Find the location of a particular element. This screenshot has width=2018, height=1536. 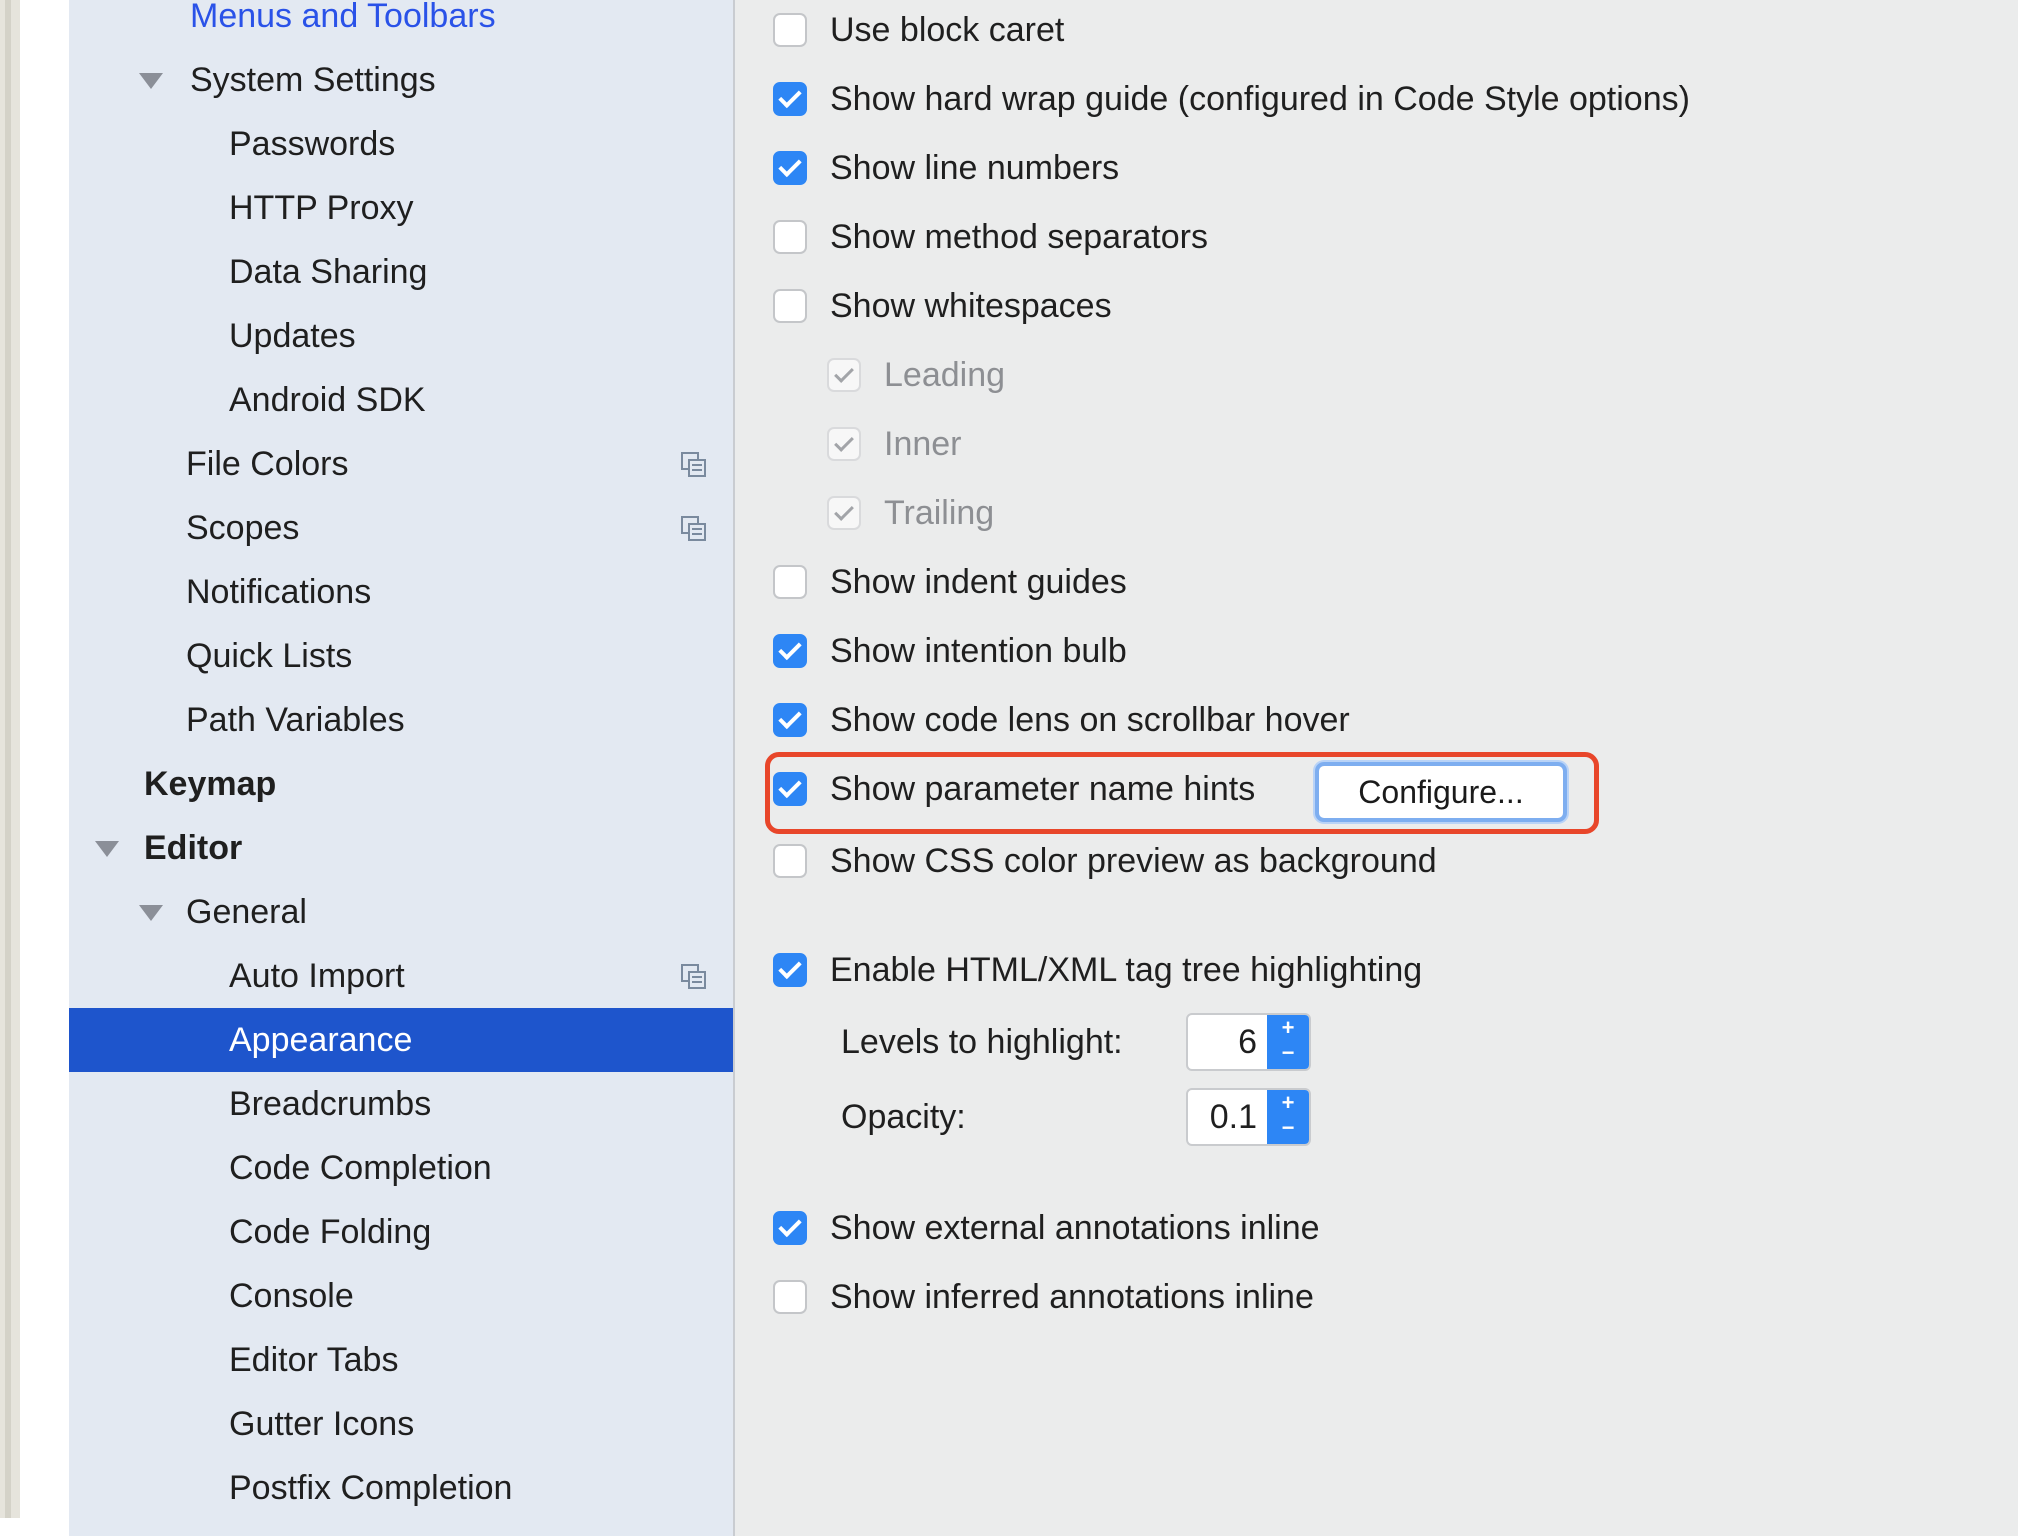

tree-item-system-settings: System Settings is located at coordinates (401, 80).